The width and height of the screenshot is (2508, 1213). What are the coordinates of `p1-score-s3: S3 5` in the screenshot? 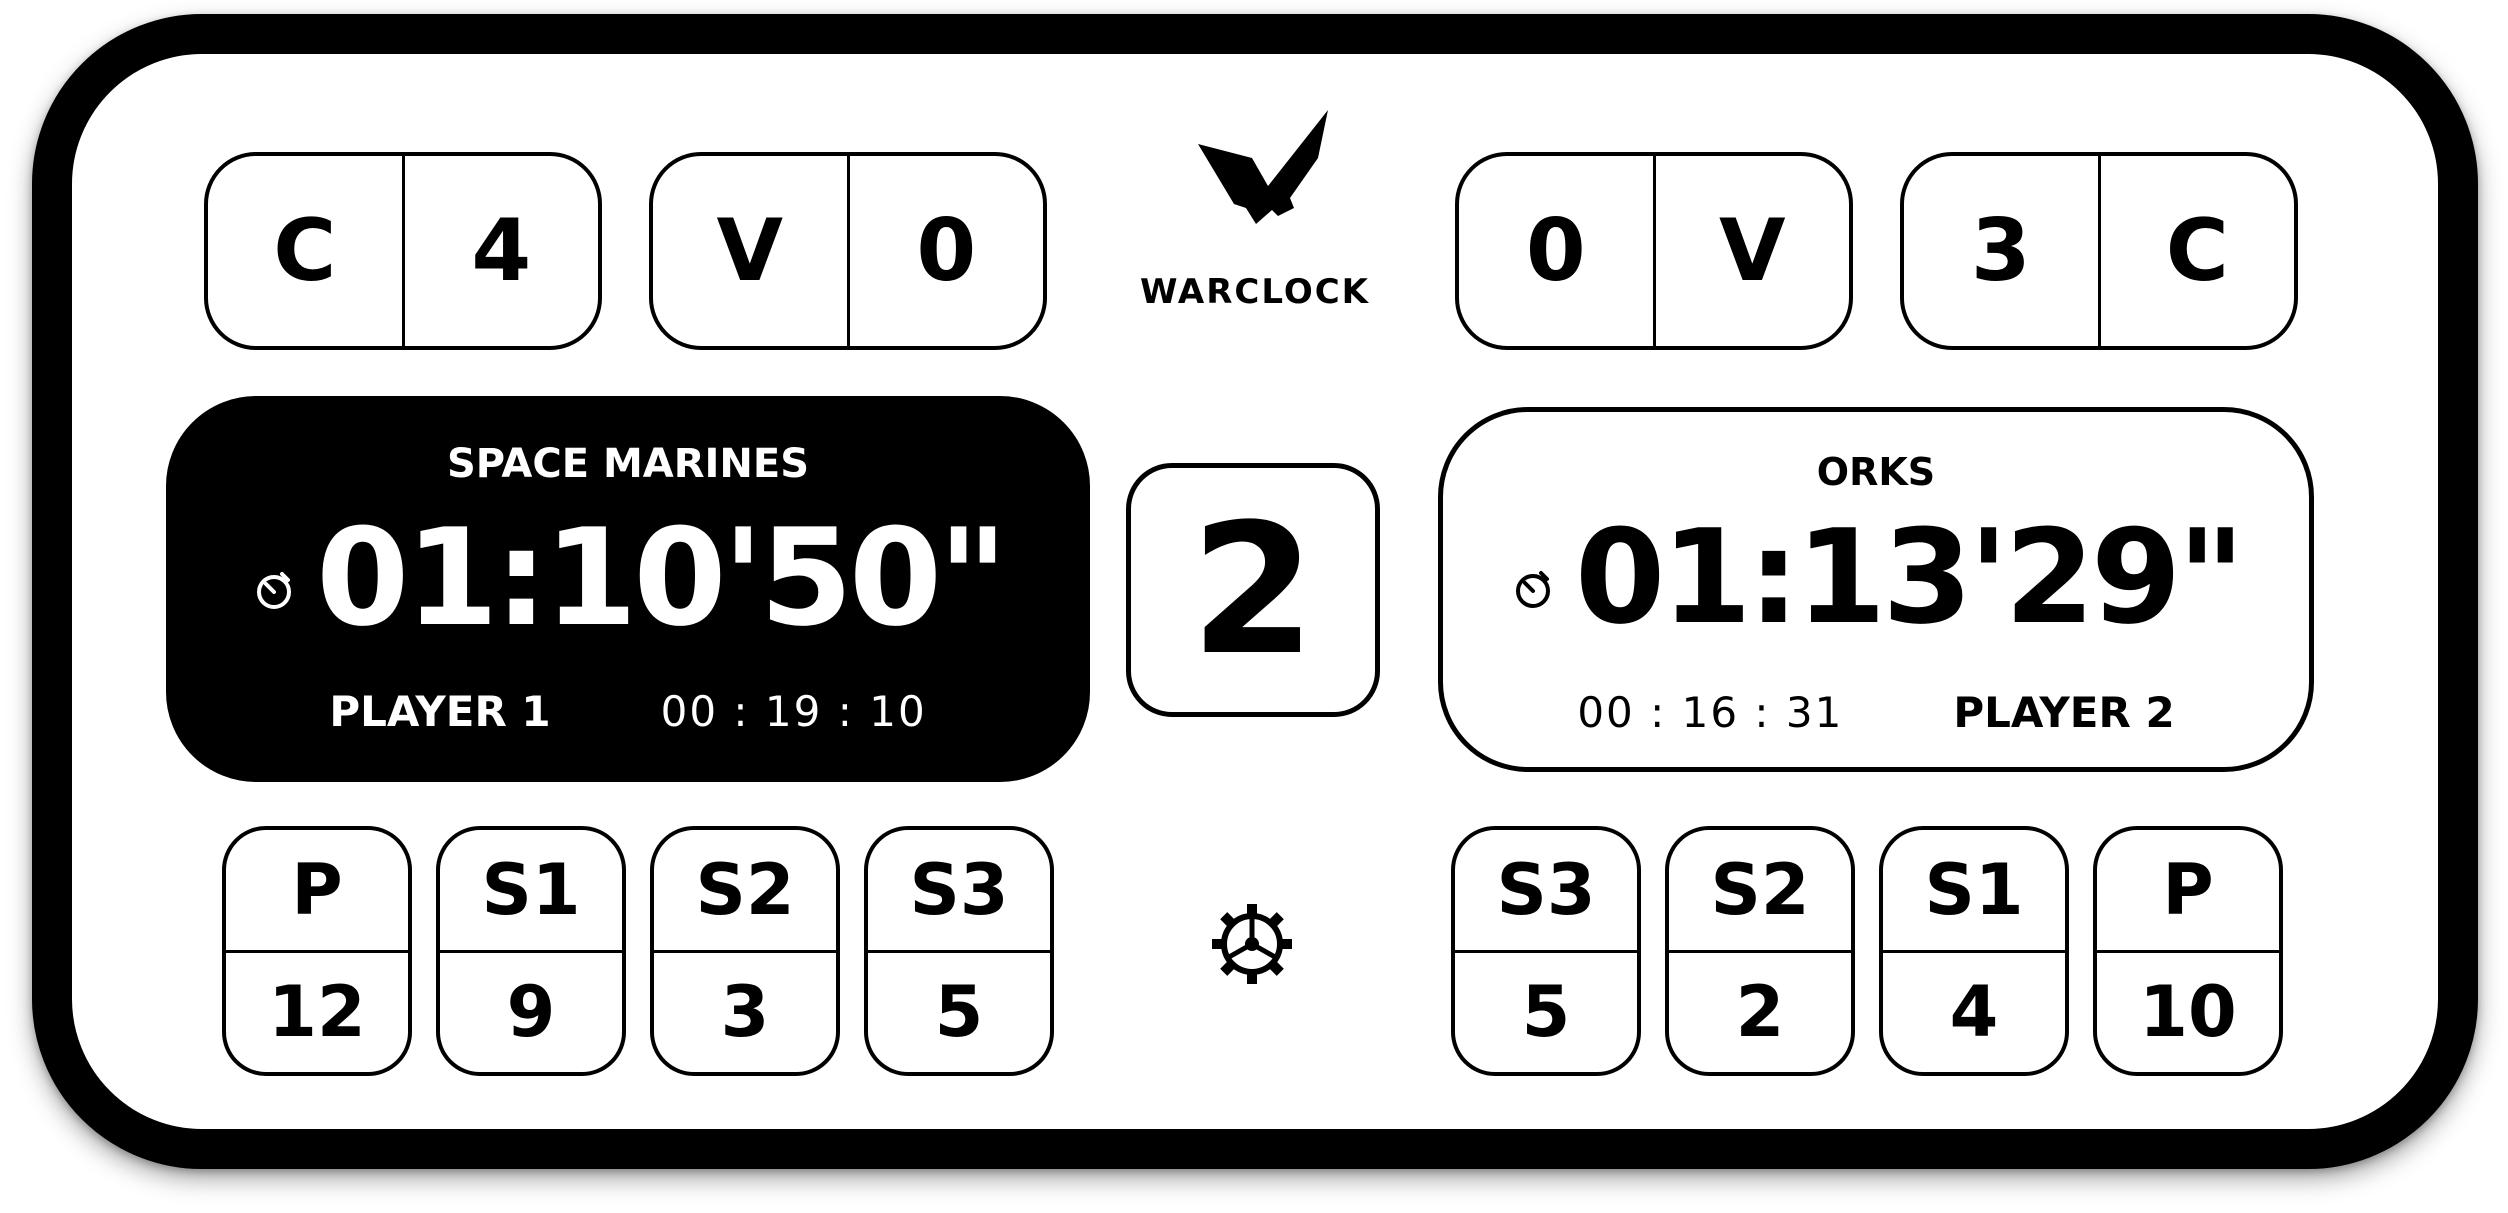 It's located at (959, 951).